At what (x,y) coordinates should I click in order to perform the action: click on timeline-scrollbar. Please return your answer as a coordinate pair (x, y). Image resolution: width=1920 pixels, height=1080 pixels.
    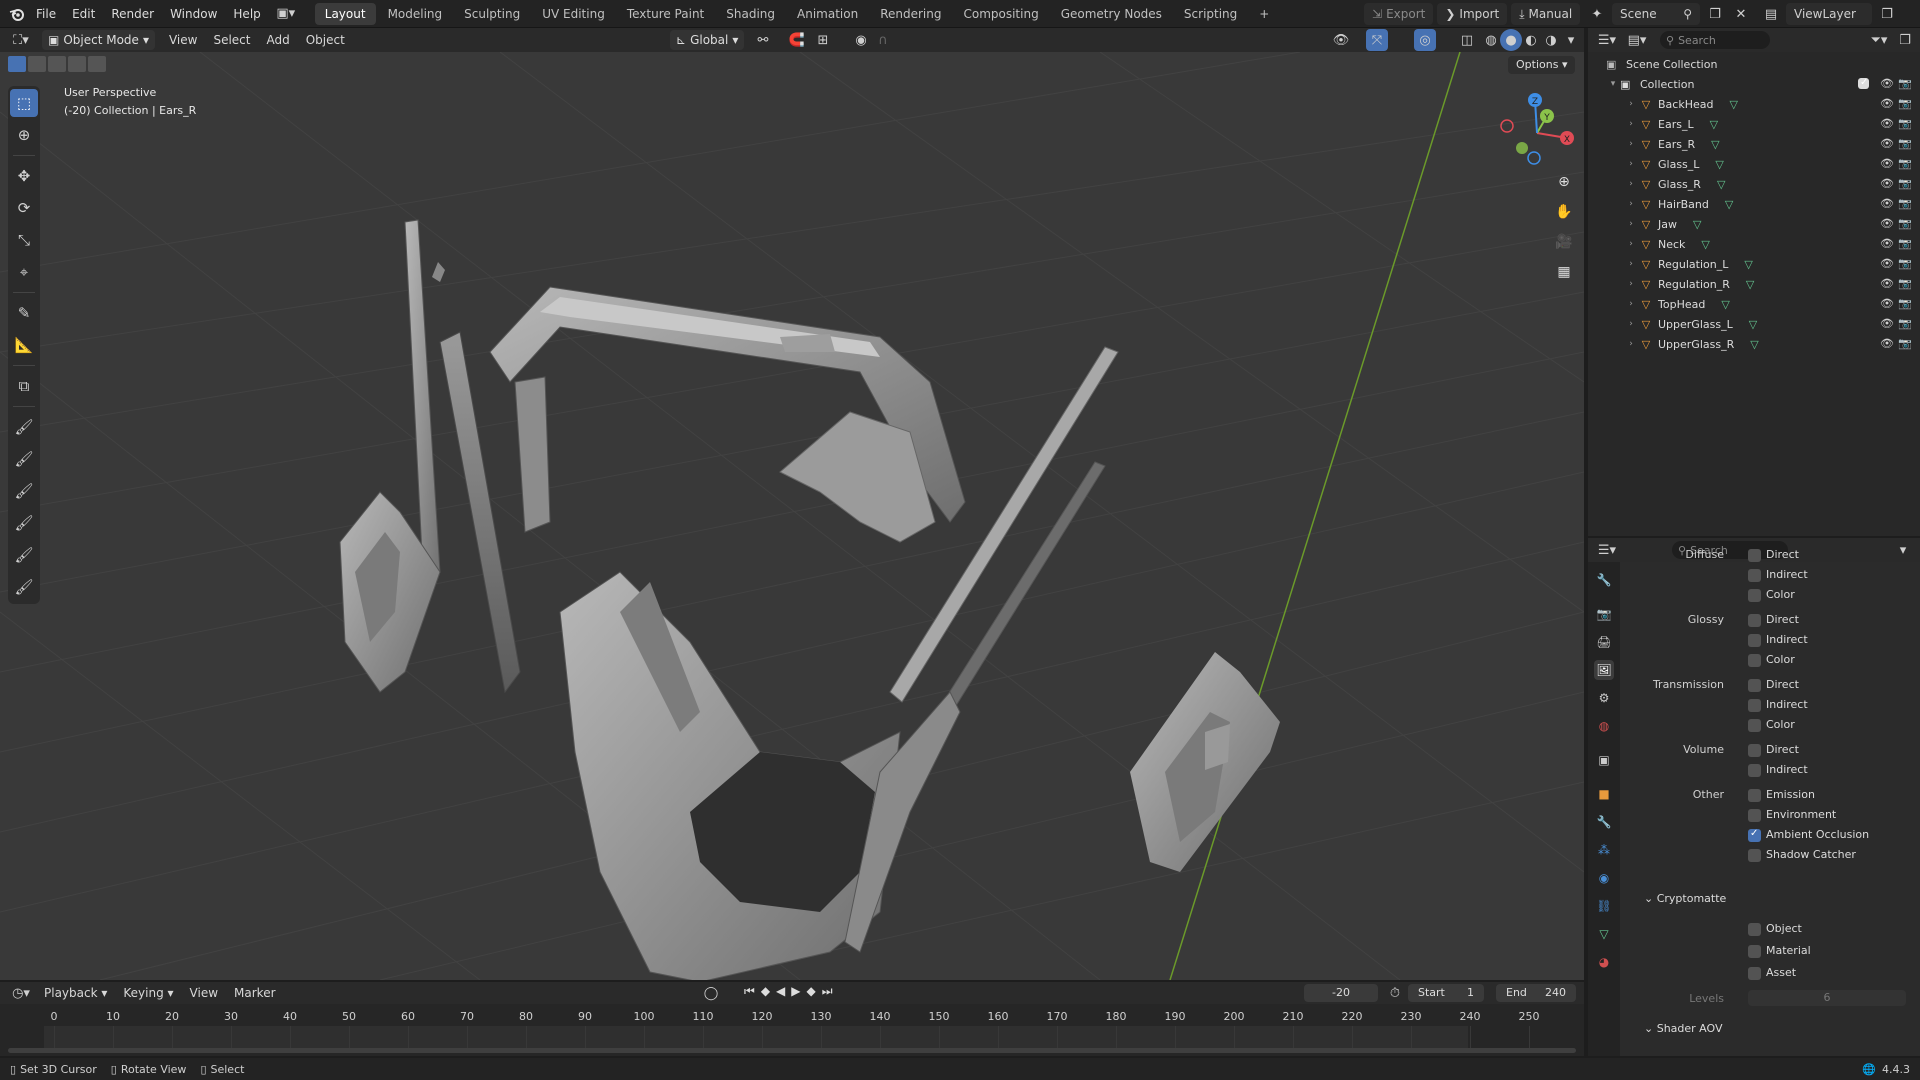
    Looking at the image, I should click on (792, 1050).